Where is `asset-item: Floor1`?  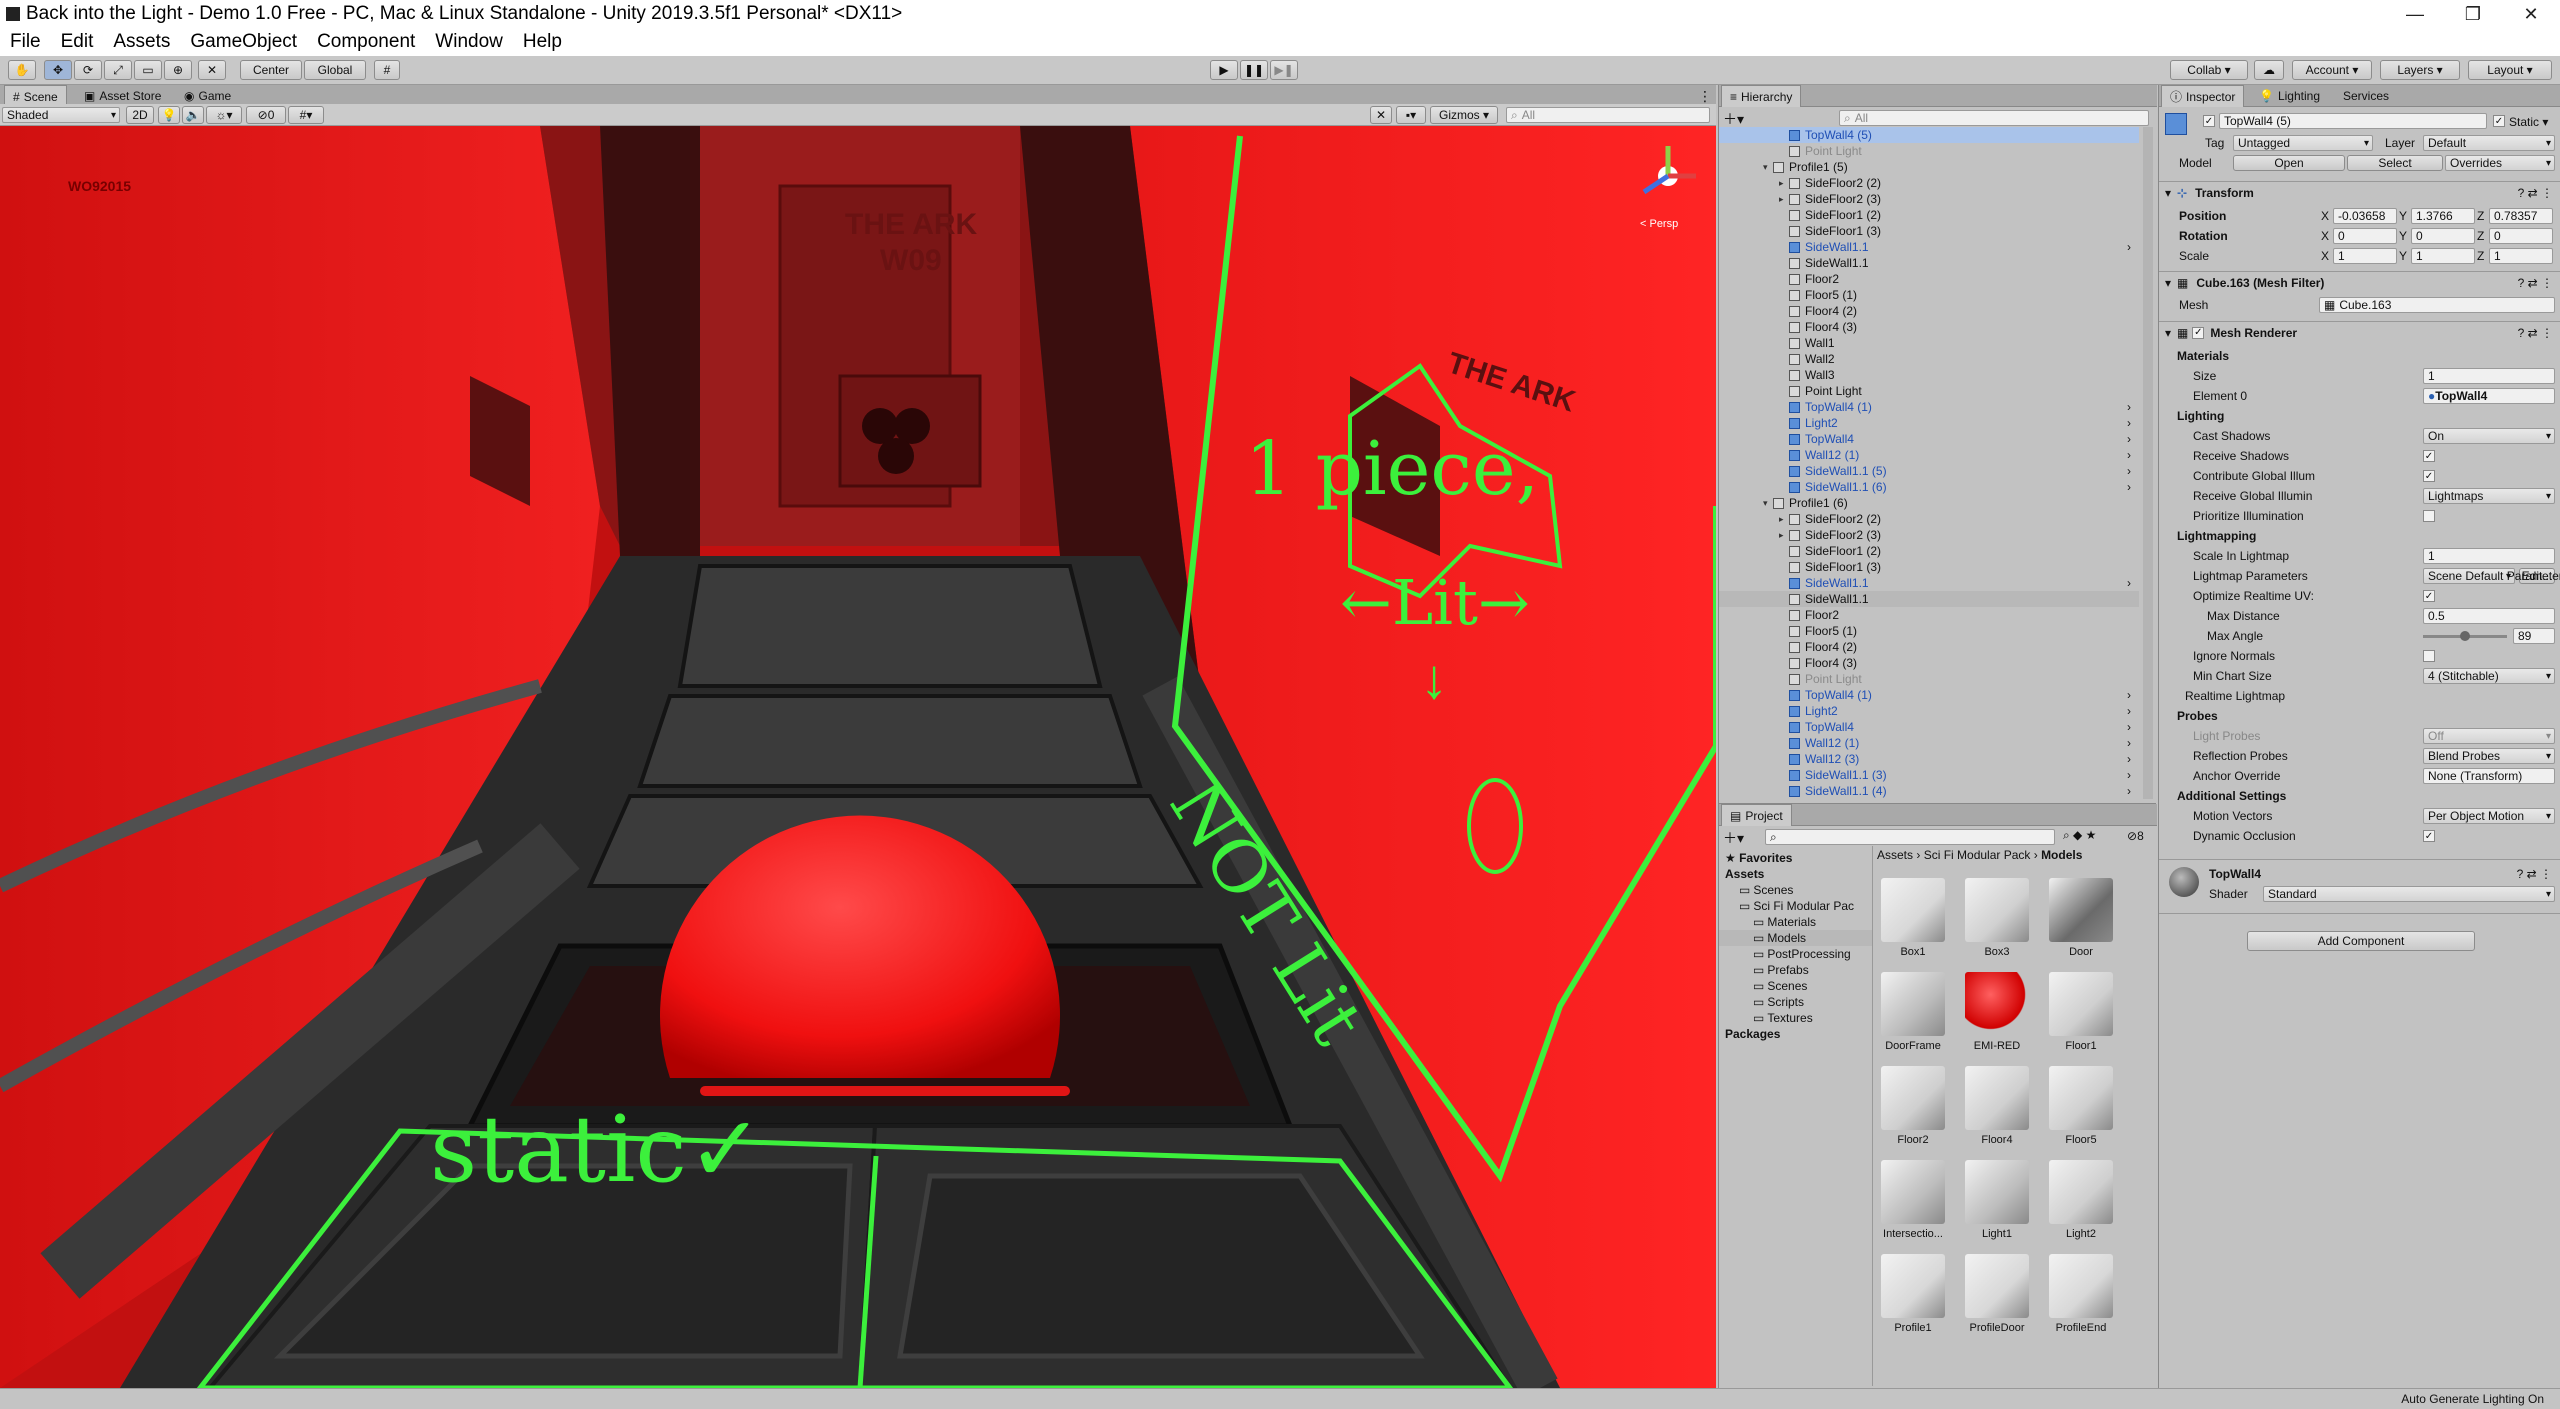 asset-item: Floor1 is located at coordinates (2081, 1012).